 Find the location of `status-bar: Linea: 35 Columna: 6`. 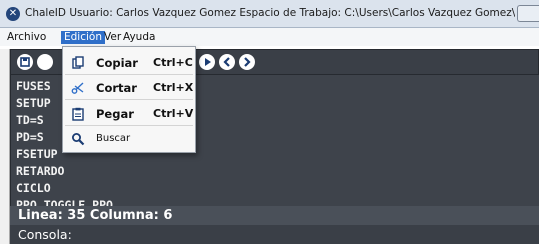

status-bar: Linea: 35 Columna: 6 is located at coordinates (274, 215).